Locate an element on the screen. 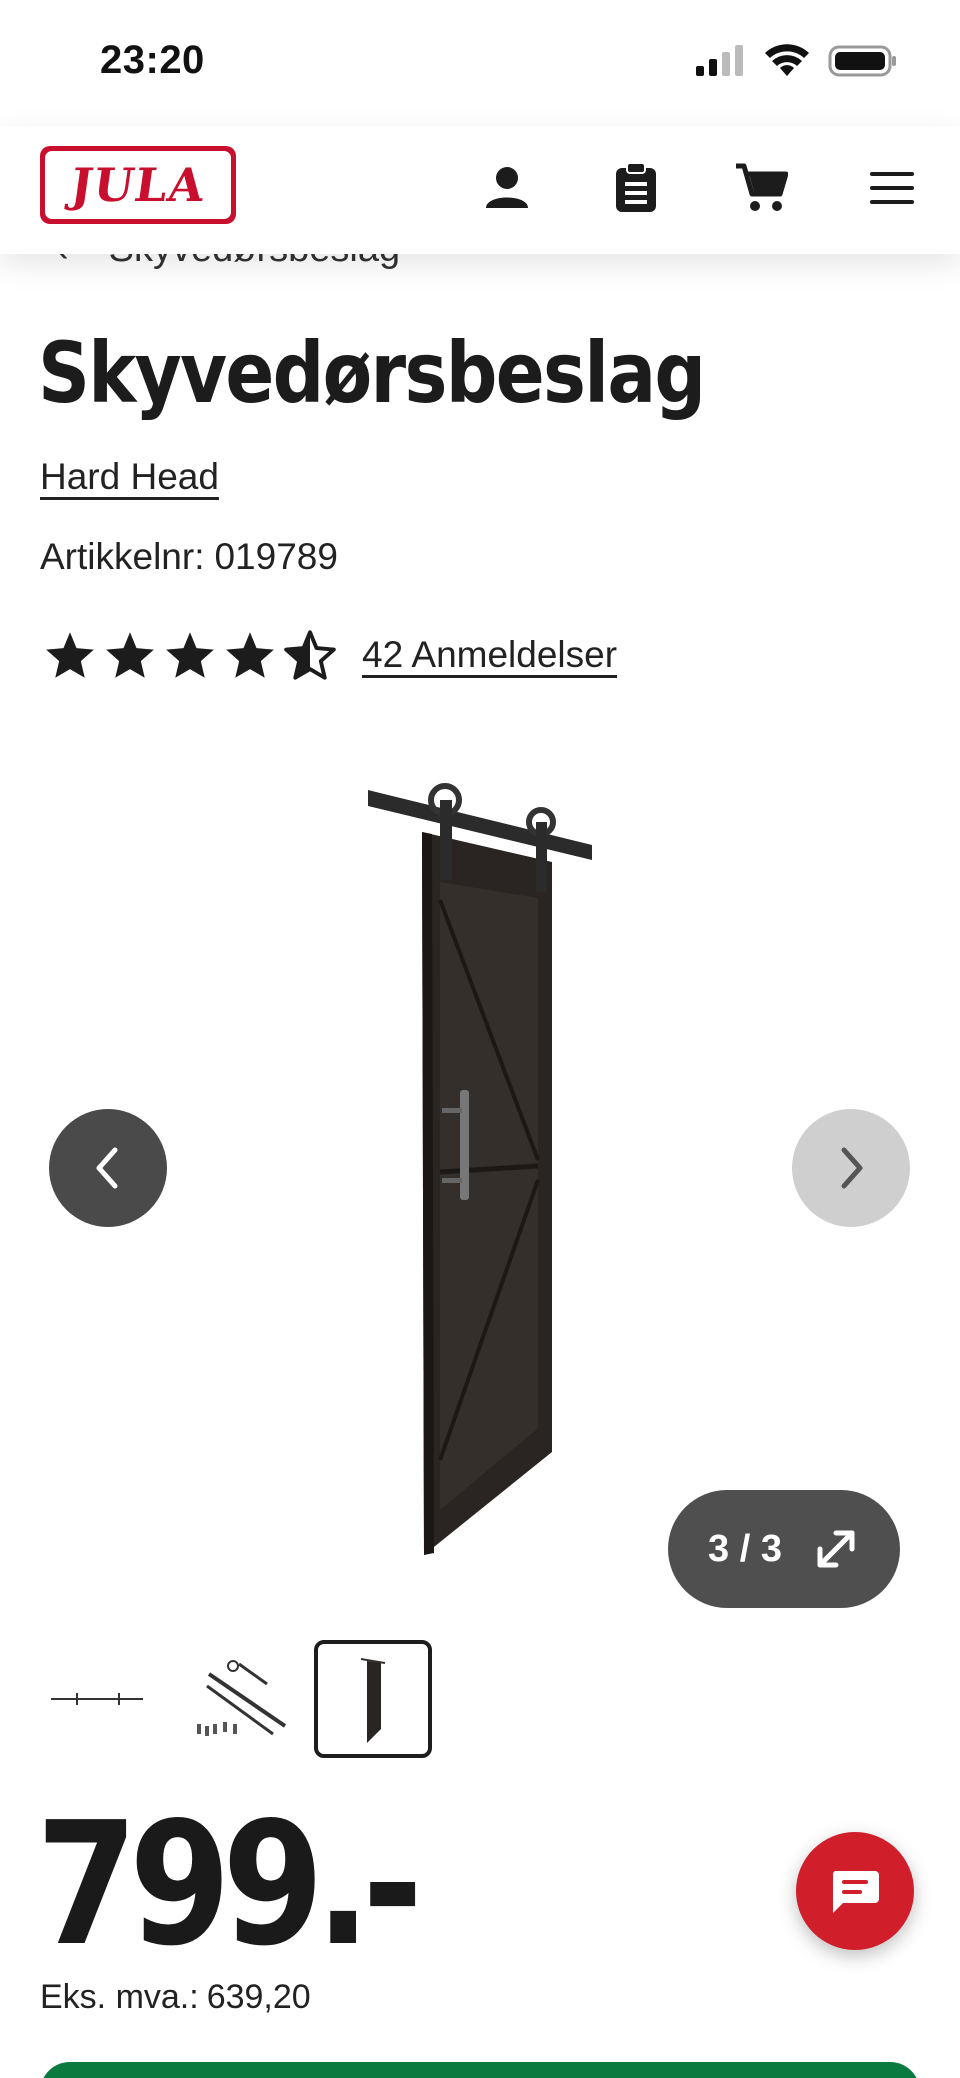  next-image-button is located at coordinates (851, 1168).